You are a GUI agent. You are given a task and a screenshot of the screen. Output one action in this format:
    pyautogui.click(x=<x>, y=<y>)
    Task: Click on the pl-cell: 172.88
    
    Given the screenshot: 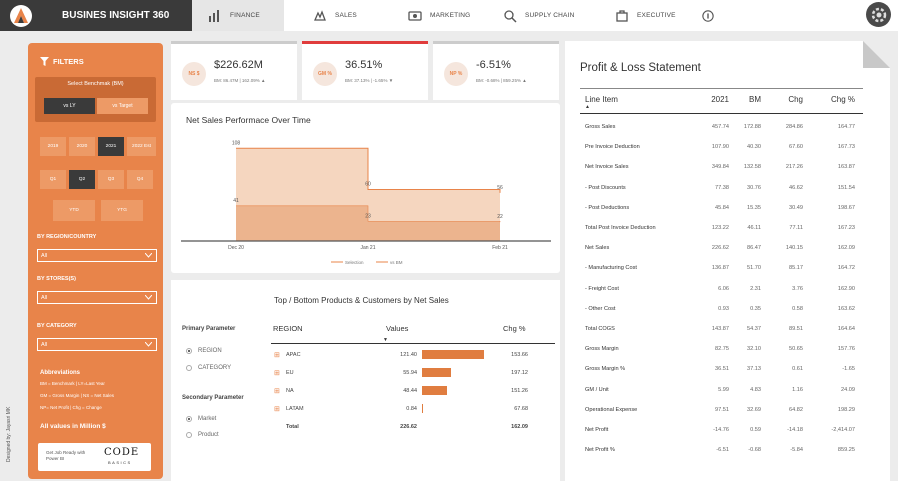 What is the action you would take?
    pyautogui.click(x=752, y=127)
    